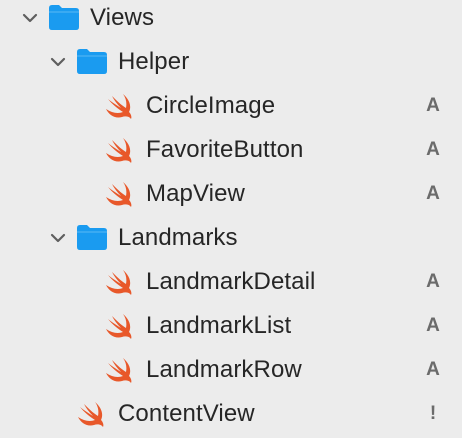  I want to click on navigator-row-mapview: MapView A, so click(231, 194).